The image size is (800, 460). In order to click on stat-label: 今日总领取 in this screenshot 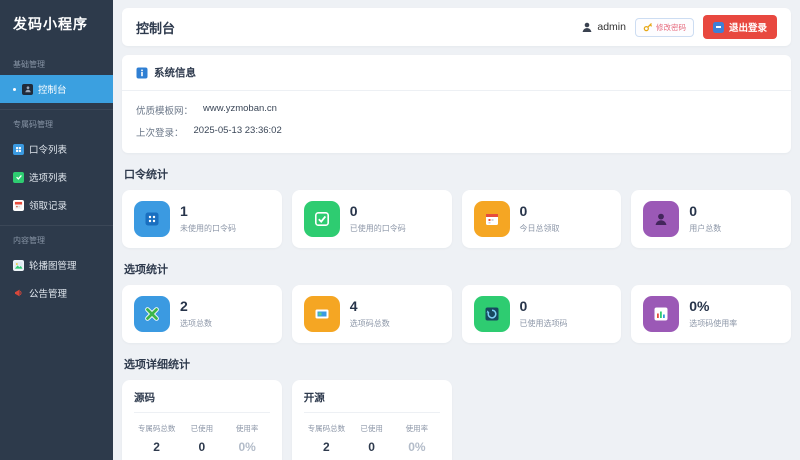, I will do `click(539, 229)`.